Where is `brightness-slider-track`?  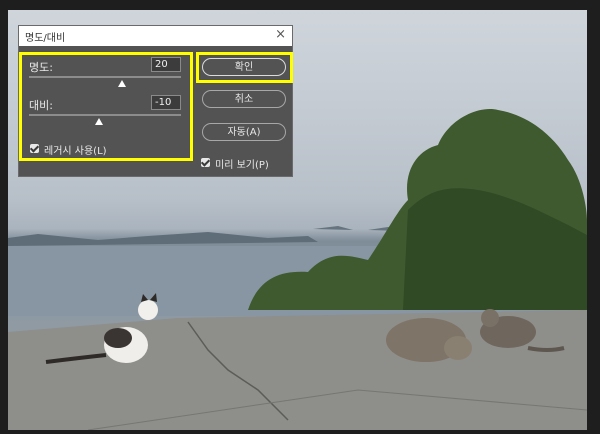
brightness-slider-track is located at coordinates (105, 77).